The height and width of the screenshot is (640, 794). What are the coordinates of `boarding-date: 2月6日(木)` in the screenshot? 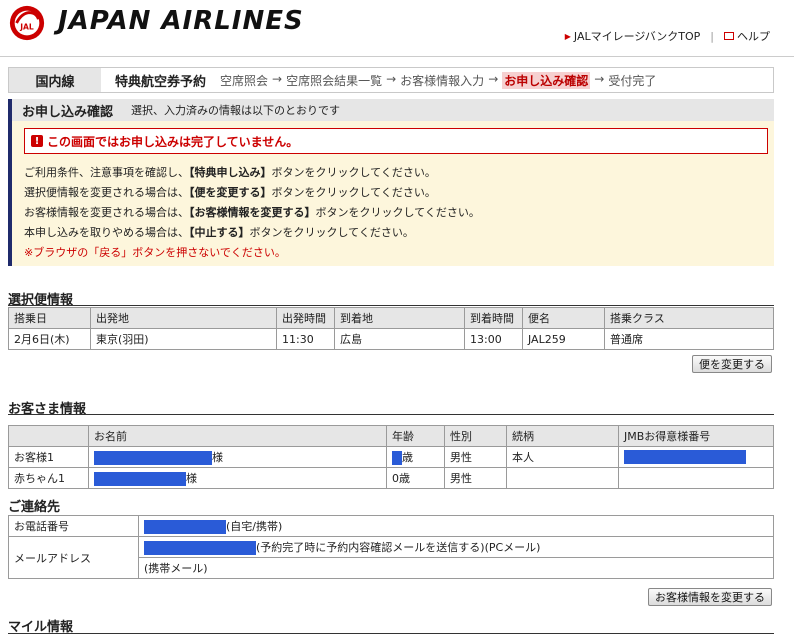 It's located at (49, 339).